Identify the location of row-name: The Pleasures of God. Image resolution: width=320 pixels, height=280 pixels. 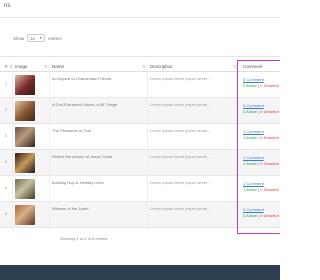
(71, 130).